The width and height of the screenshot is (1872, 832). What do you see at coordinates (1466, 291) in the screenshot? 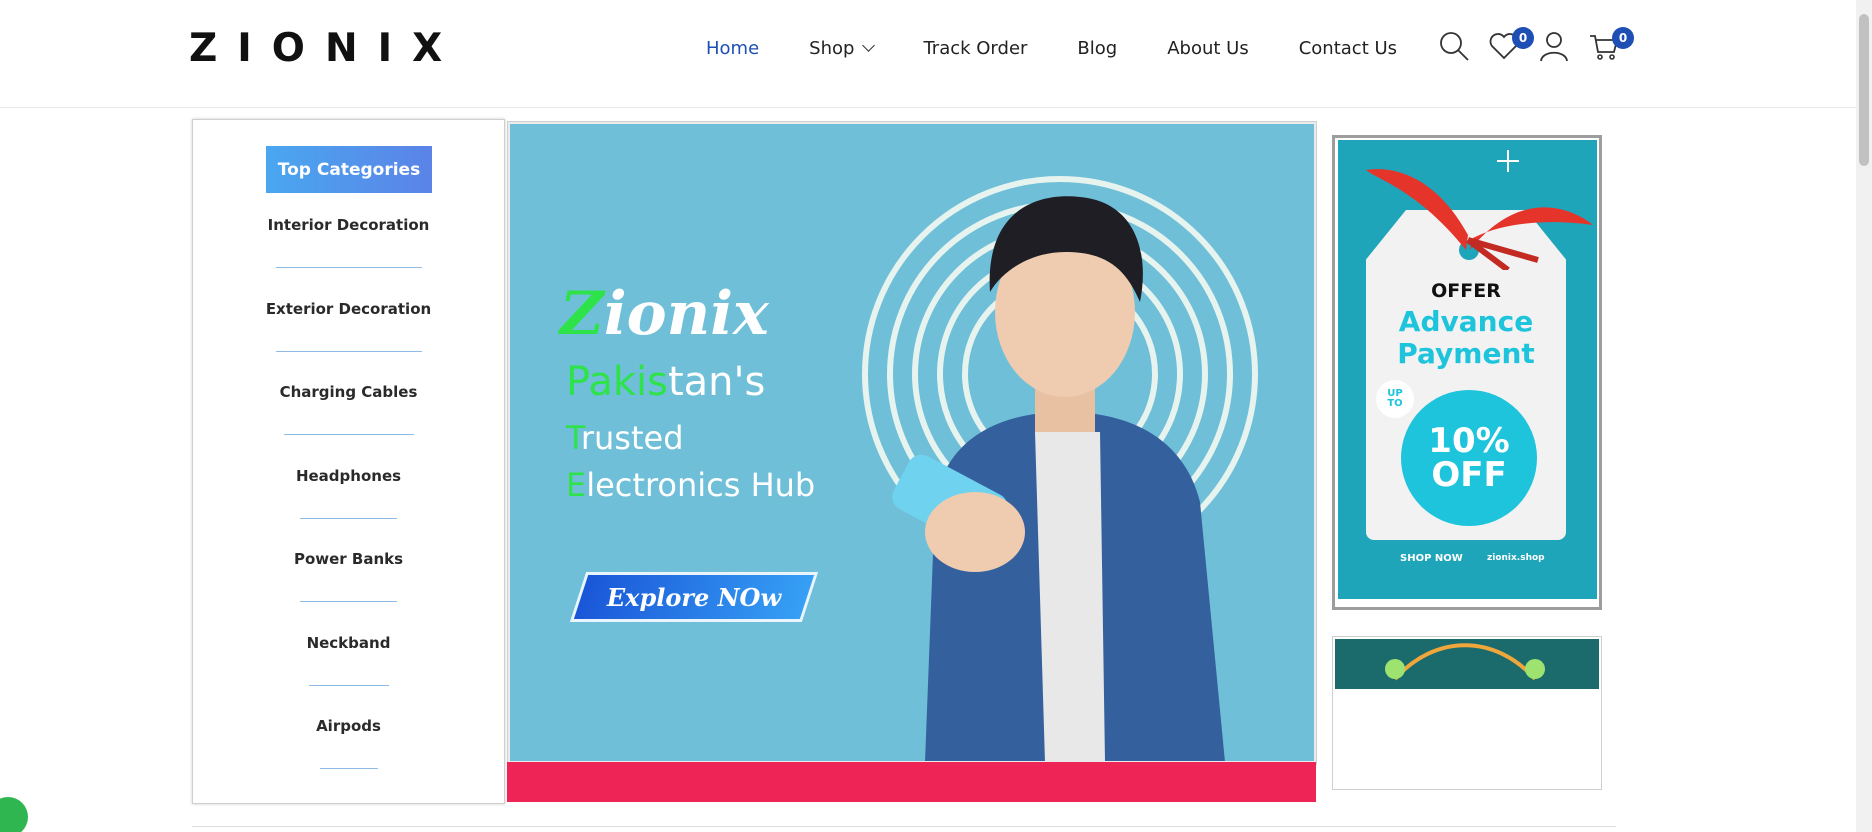
I see `offer-heading: OFFER` at bounding box center [1466, 291].